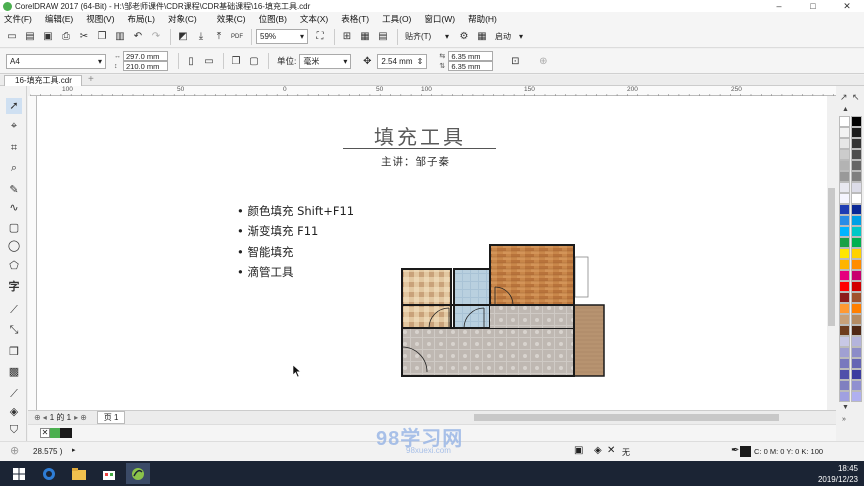 The width and height of the screenshot is (864, 486). What do you see at coordinates (201, 37) in the screenshot?
I see `import-icon: ⤓` at bounding box center [201, 37].